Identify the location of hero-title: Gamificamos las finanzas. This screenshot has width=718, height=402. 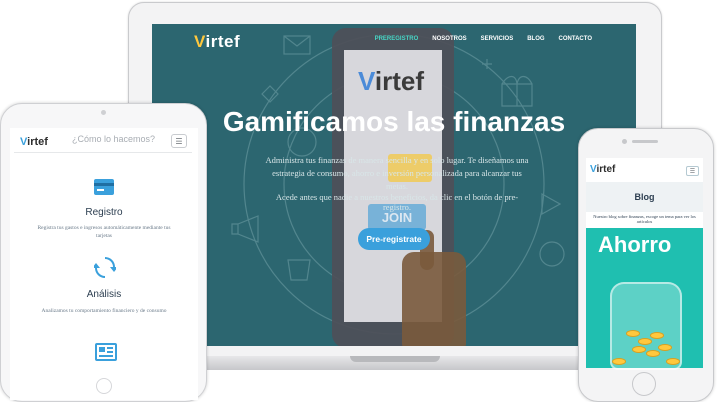
(394, 121).